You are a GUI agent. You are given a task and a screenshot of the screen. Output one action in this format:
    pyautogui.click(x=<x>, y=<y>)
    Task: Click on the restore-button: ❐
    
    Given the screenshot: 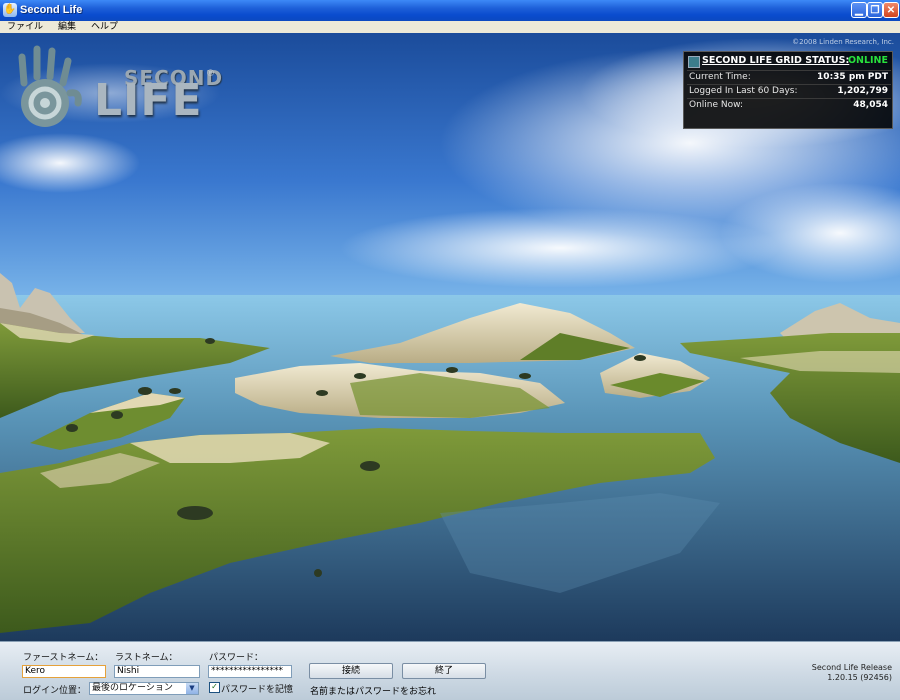 What is the action you would take?
    pyautogui.click(x=875, y=10)
    